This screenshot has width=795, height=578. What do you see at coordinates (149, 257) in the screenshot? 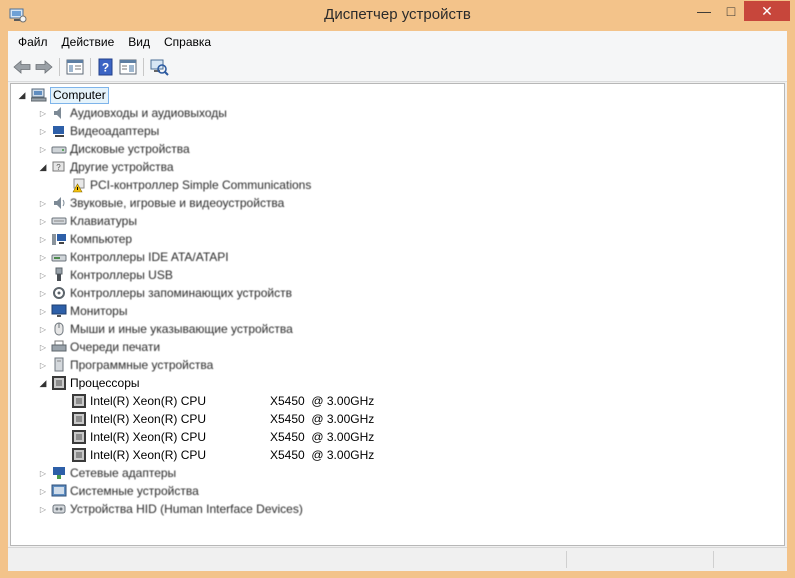
I see `tree-item-label: Контроллеры IDE ATA/ATAPI` at bounding box center [149, 257].